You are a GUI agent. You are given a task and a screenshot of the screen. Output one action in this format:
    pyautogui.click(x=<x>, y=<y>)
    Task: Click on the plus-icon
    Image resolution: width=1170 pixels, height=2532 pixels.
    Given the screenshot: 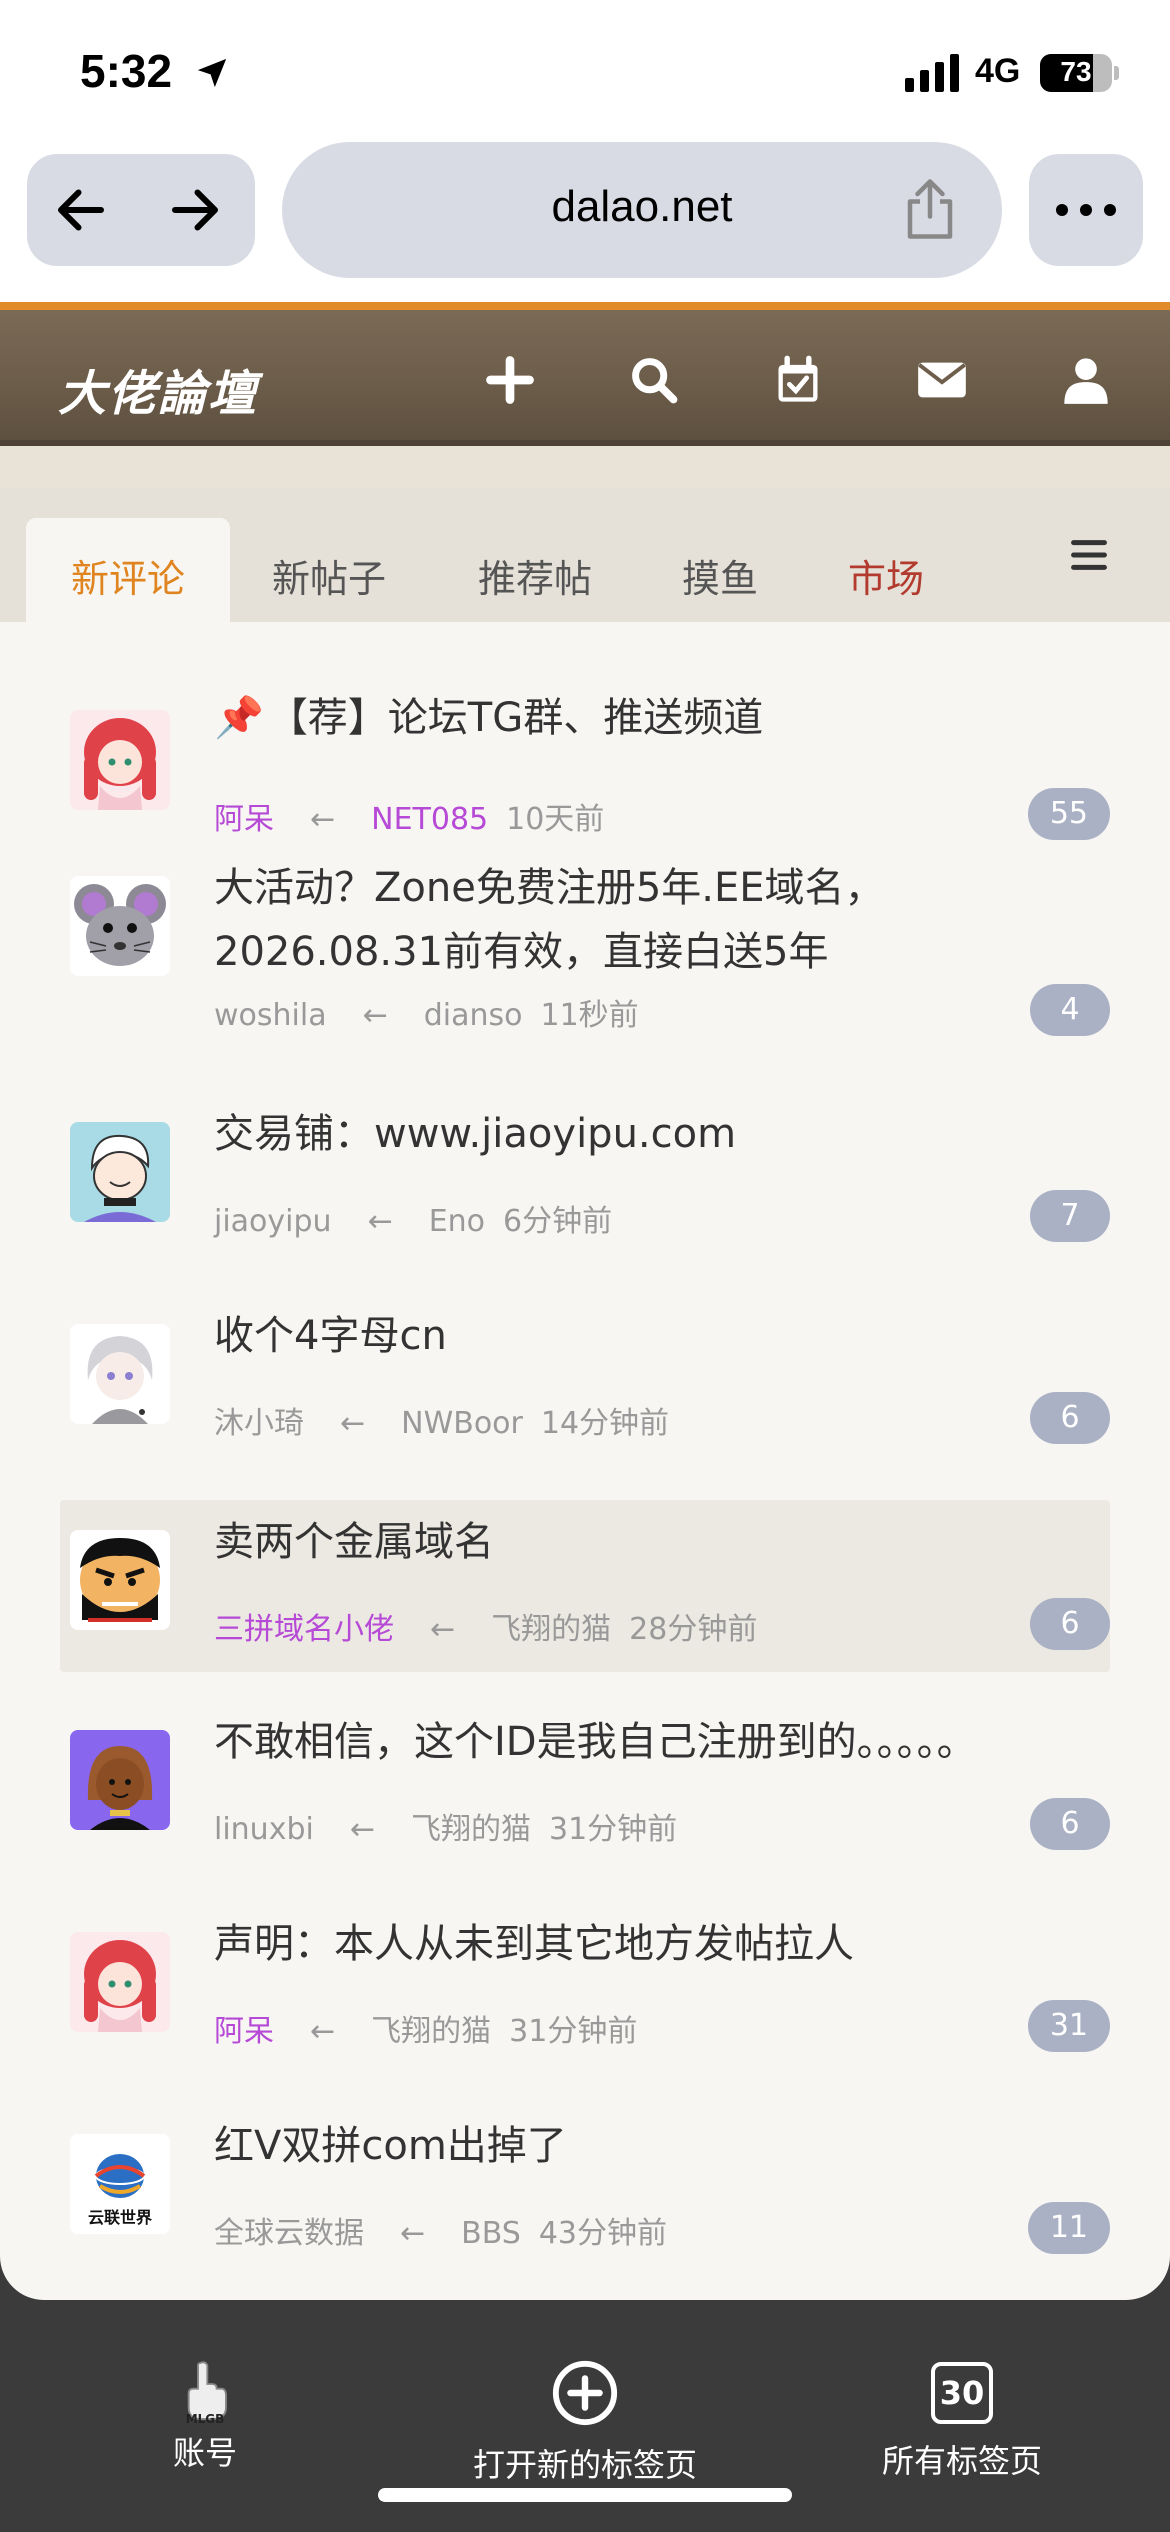 What is the action you would take?
    pyautogui.click(x=510, y=380)
    